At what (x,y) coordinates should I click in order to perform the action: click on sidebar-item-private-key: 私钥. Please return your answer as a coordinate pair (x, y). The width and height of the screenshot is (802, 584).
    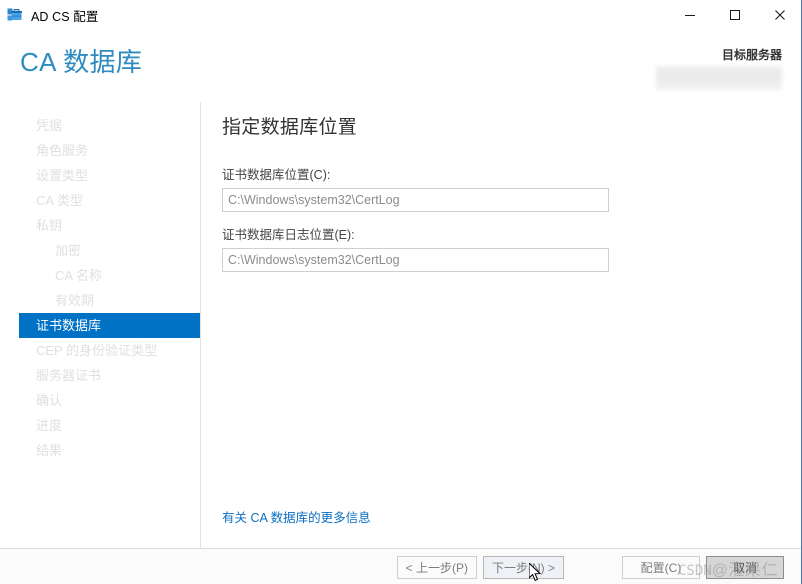
    Looking at the image, I should click on (100, 225).